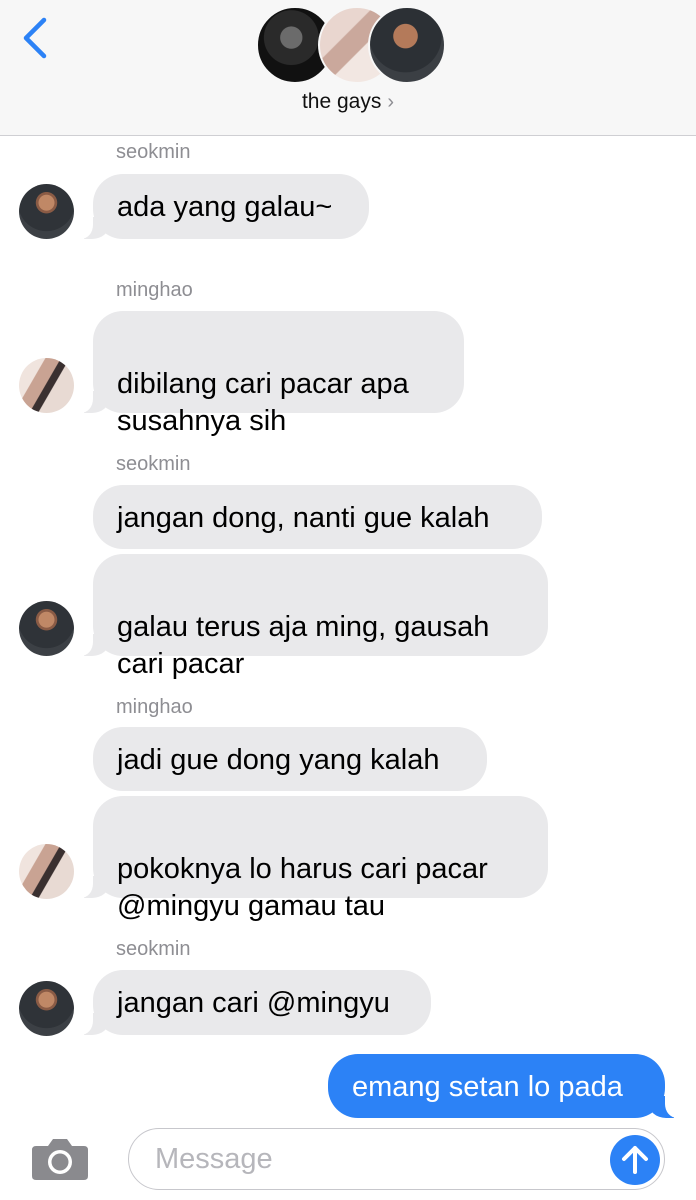 Image resolution: width=696 pixels, height=1200 pixels. I want to click on camera-icon, so click(60, 1159).